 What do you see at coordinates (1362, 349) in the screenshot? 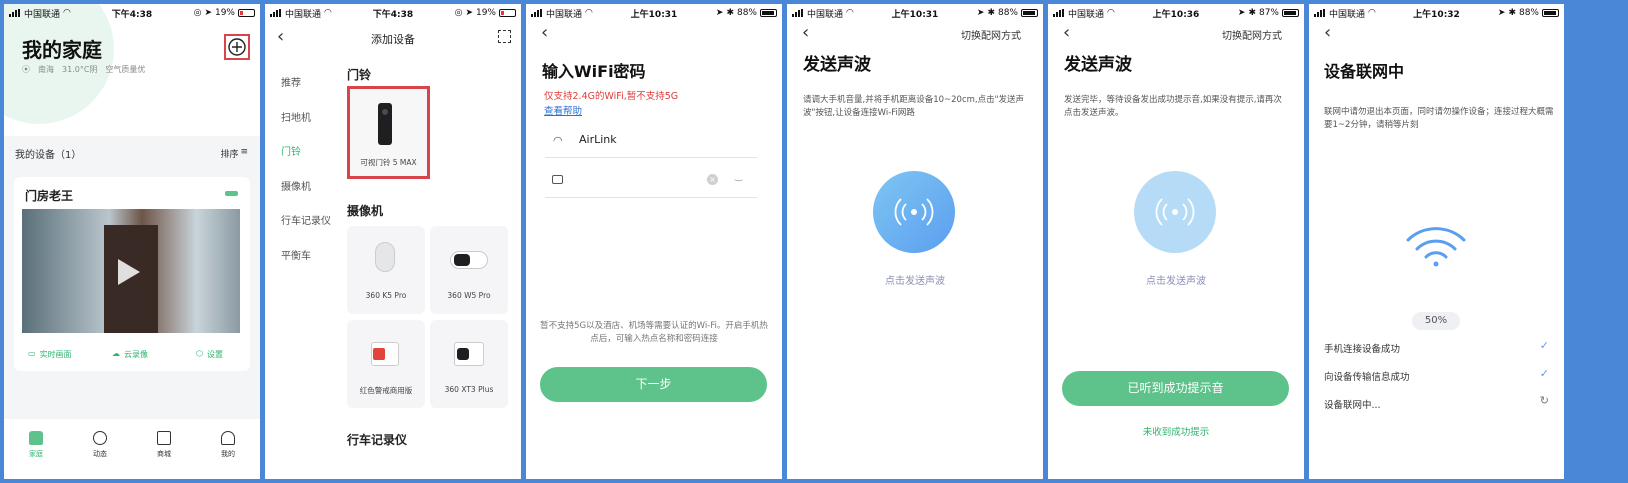
I see `step-label: 手机连接设备成功` at bounding box center [1362, 349].